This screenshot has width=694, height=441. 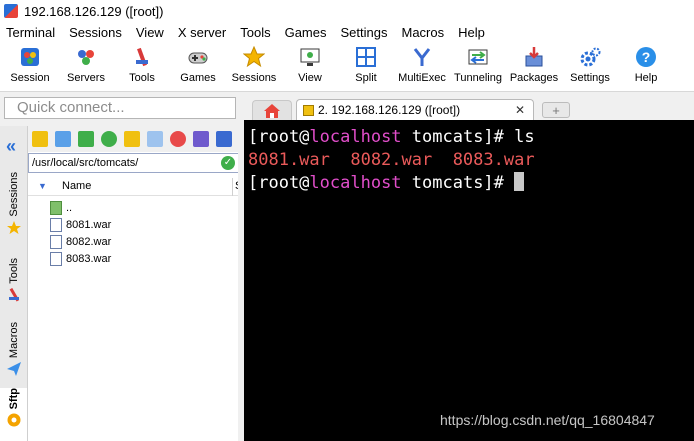 I want to click on file-name: 8083.war, so click(x=89, y=258).